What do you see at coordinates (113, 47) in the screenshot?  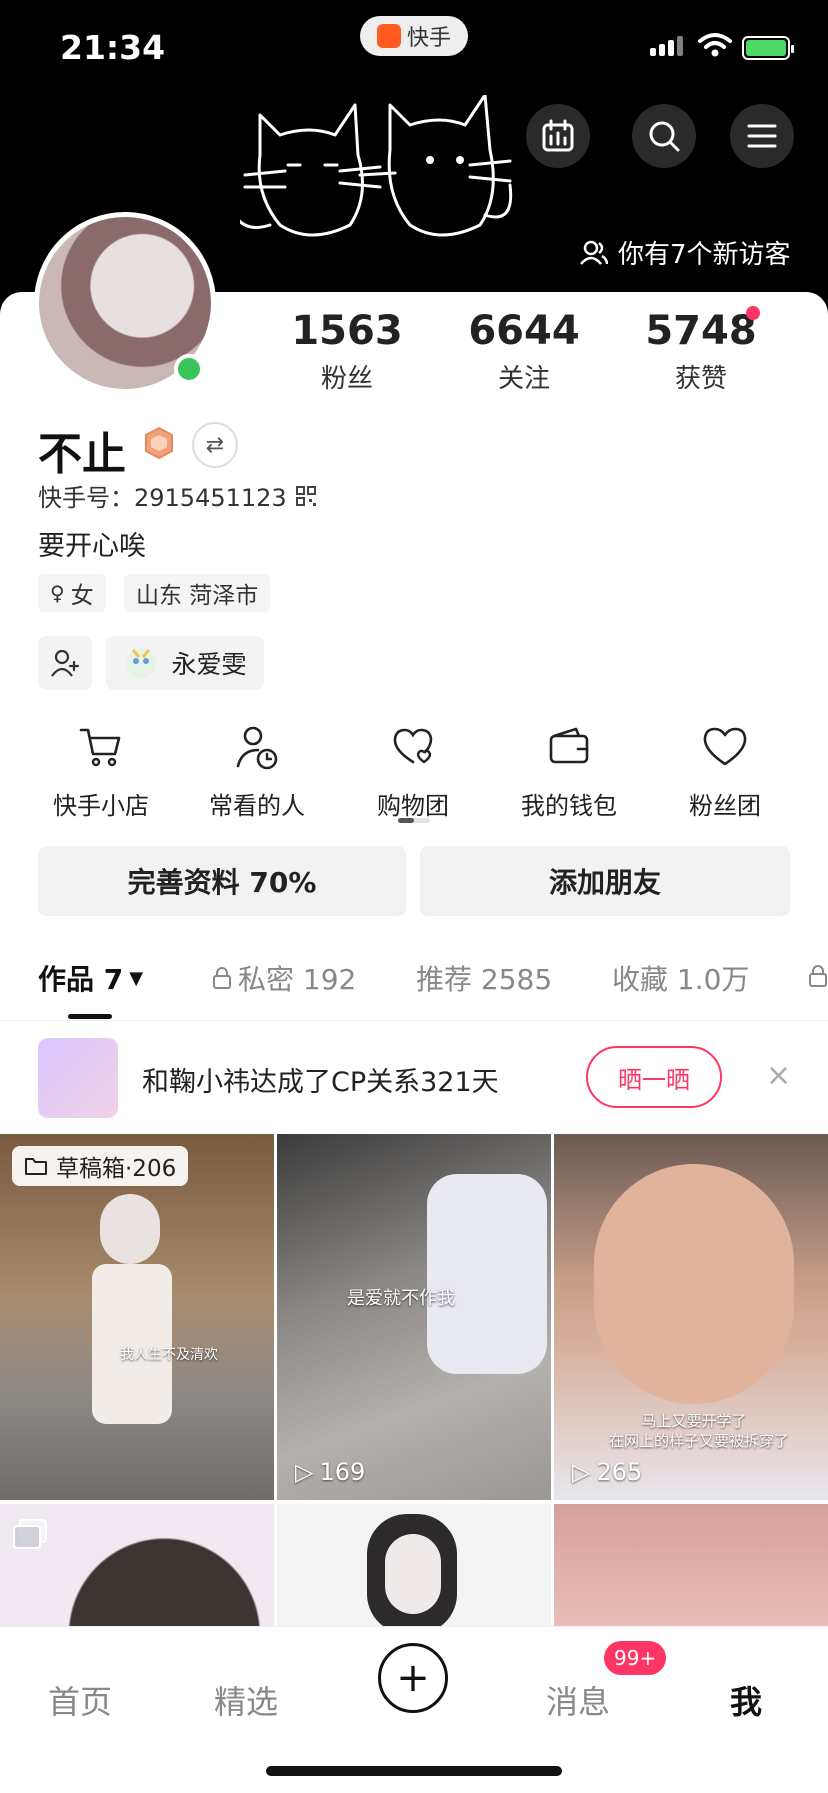 I see `status-time: 21:34` at bounding box center [113, 47].